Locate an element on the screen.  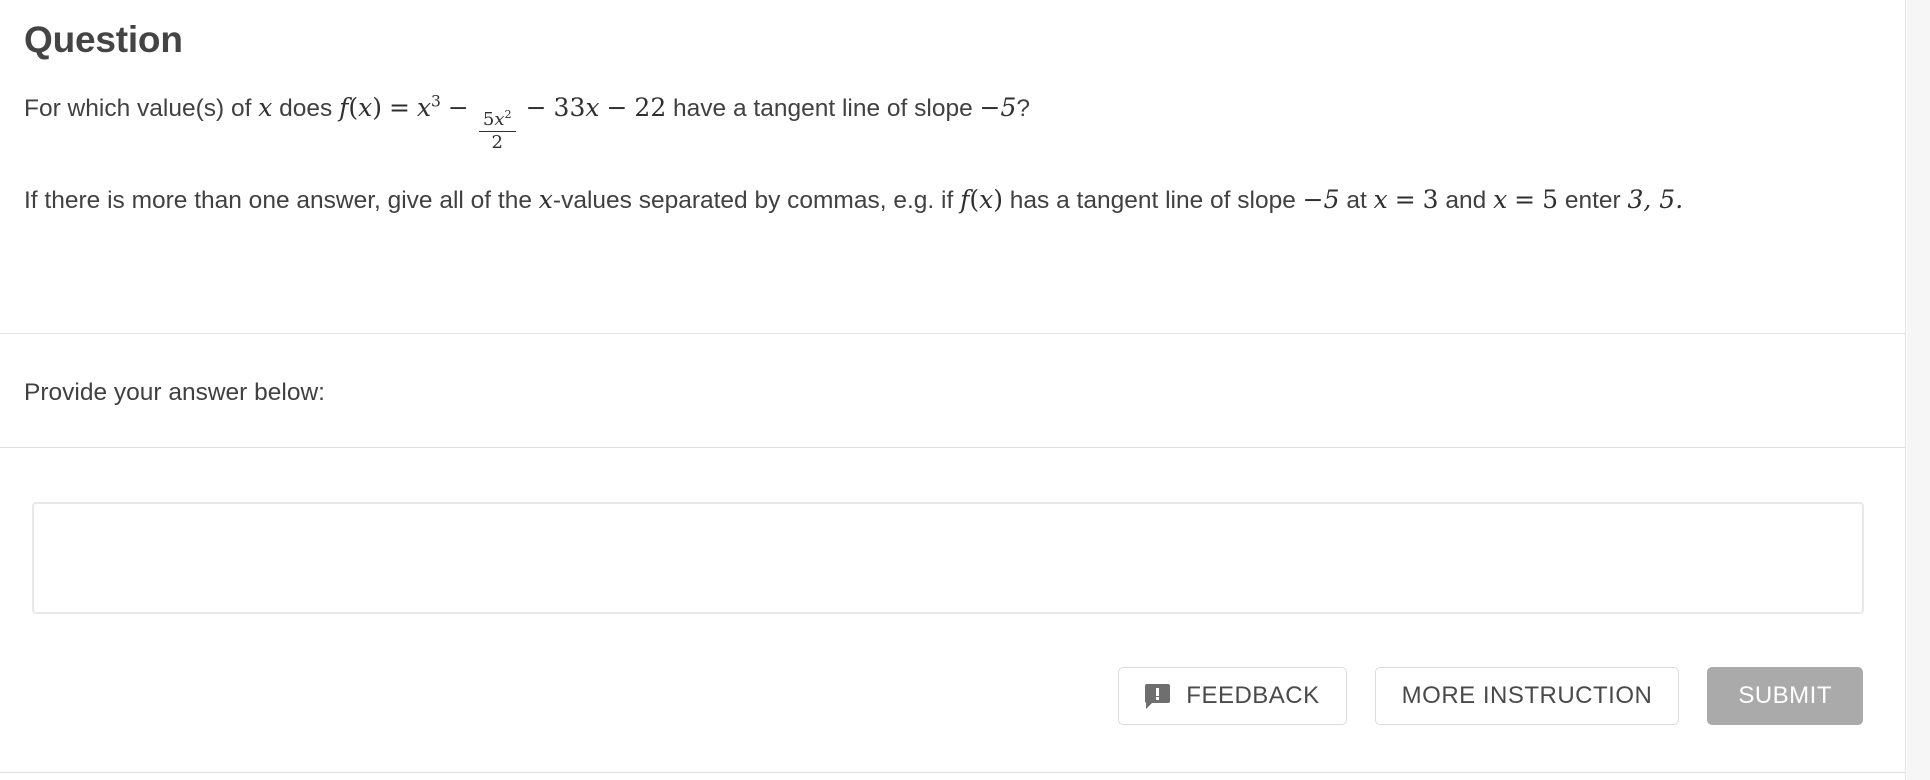
q2-f-of-x: f(x) is located at coordinates (981, 199).